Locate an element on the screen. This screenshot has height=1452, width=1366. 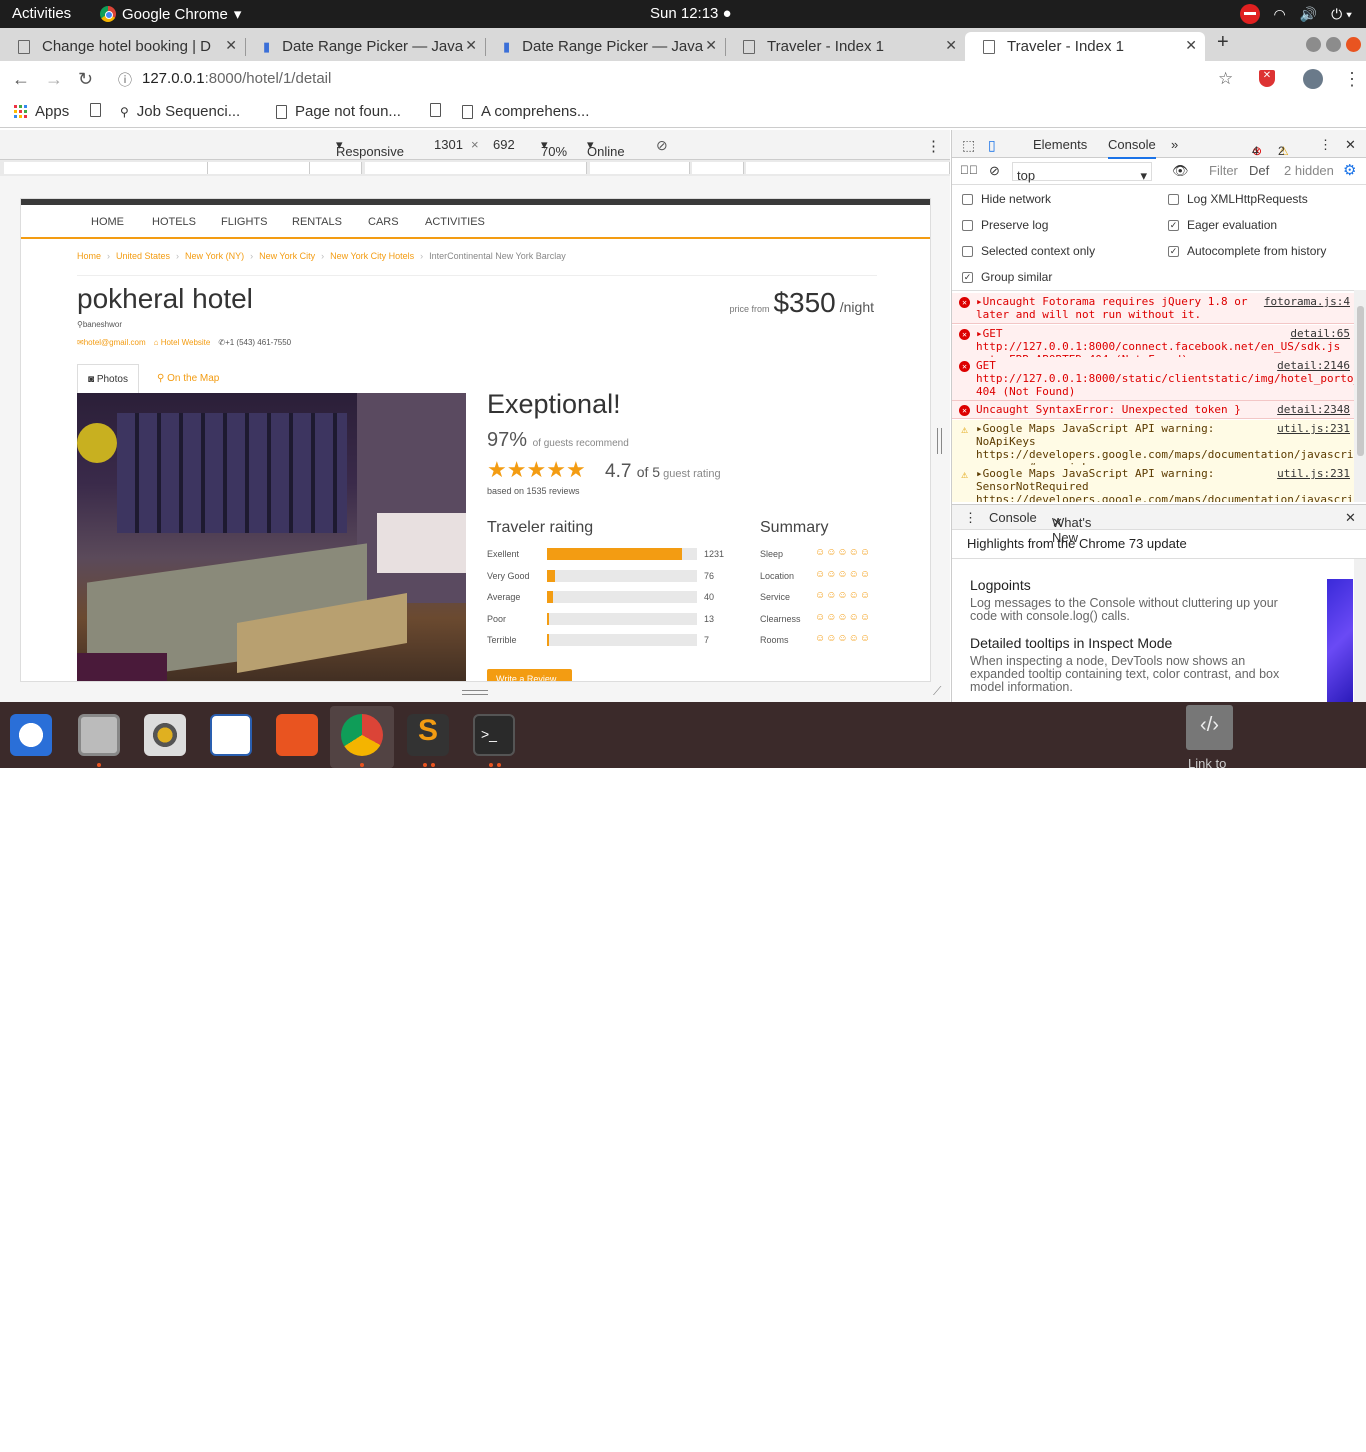
rhythmbox-icon is located at coordinates (165, 735).